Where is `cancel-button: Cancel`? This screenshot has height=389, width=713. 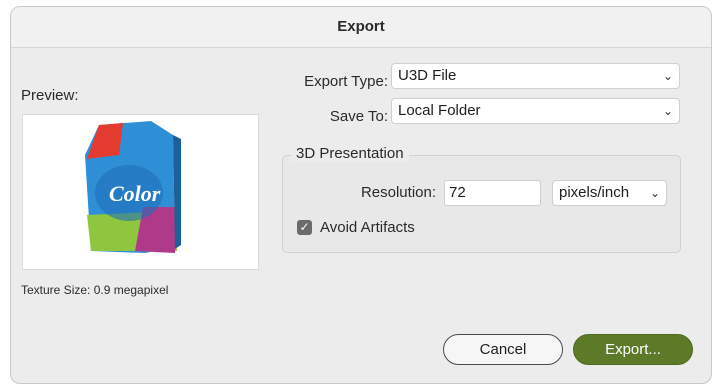
cancel-button: Cancel is located at coordinates (503, 349).